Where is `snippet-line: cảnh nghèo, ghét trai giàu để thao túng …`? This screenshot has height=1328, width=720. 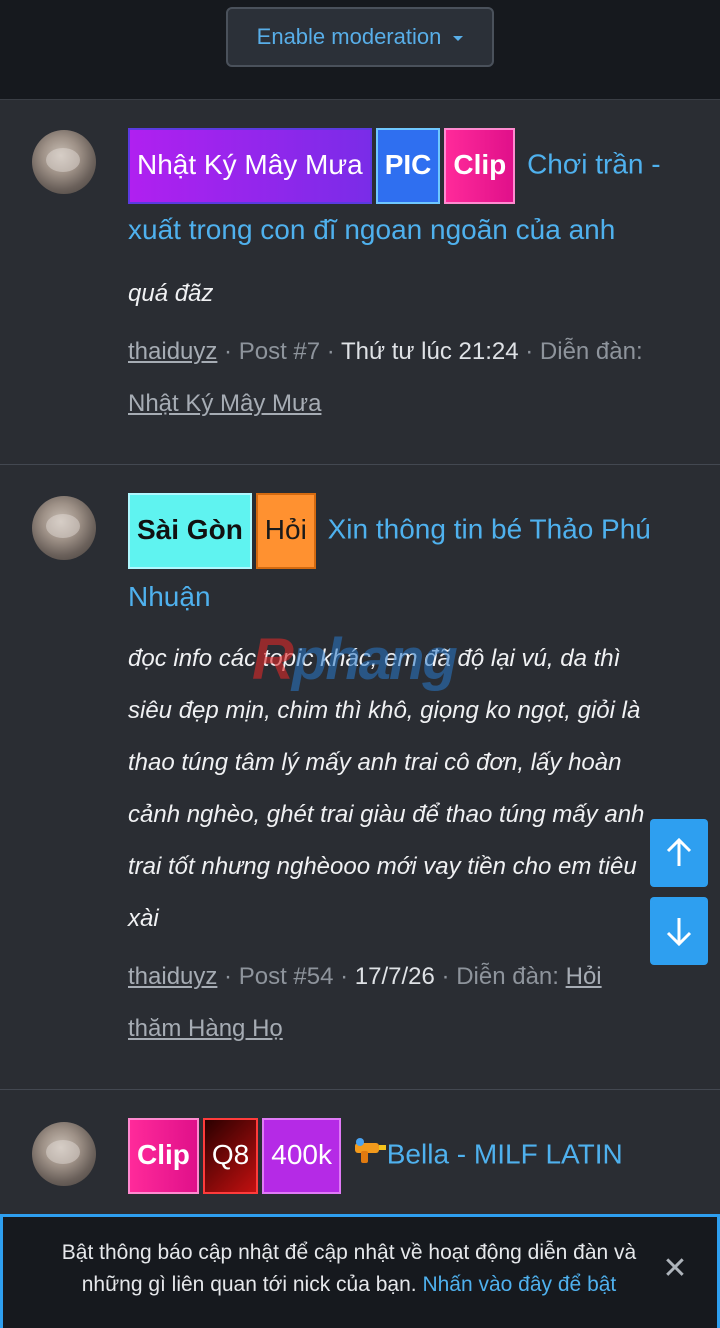
snippet-line: cảnh nghèo, ghét trai giàu để thao túng … is located at coordinates (386, 814).